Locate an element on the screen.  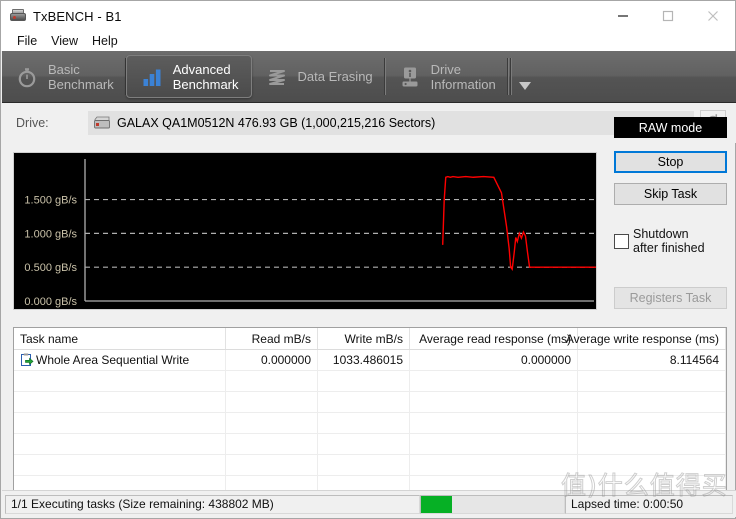
shutdown-label-line2: after finished is located at coordinates (669, 248).